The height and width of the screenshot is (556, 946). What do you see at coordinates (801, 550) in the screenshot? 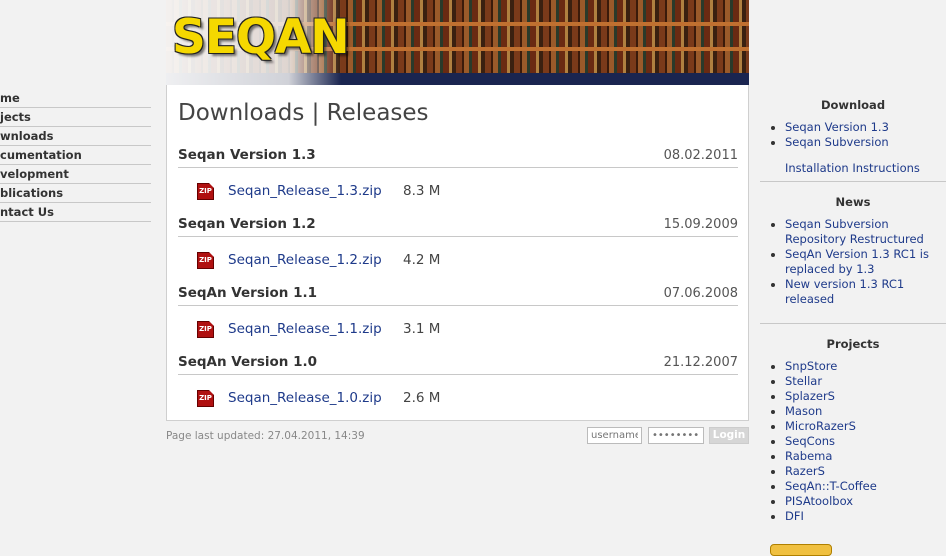
I see `paypal-badge` at bounding box center [801, 550].